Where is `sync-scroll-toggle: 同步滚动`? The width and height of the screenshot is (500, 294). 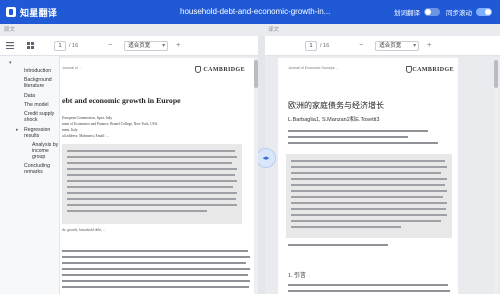 sync-scroll-toggle: 同步滚动 is located at coordinates (469, 12).